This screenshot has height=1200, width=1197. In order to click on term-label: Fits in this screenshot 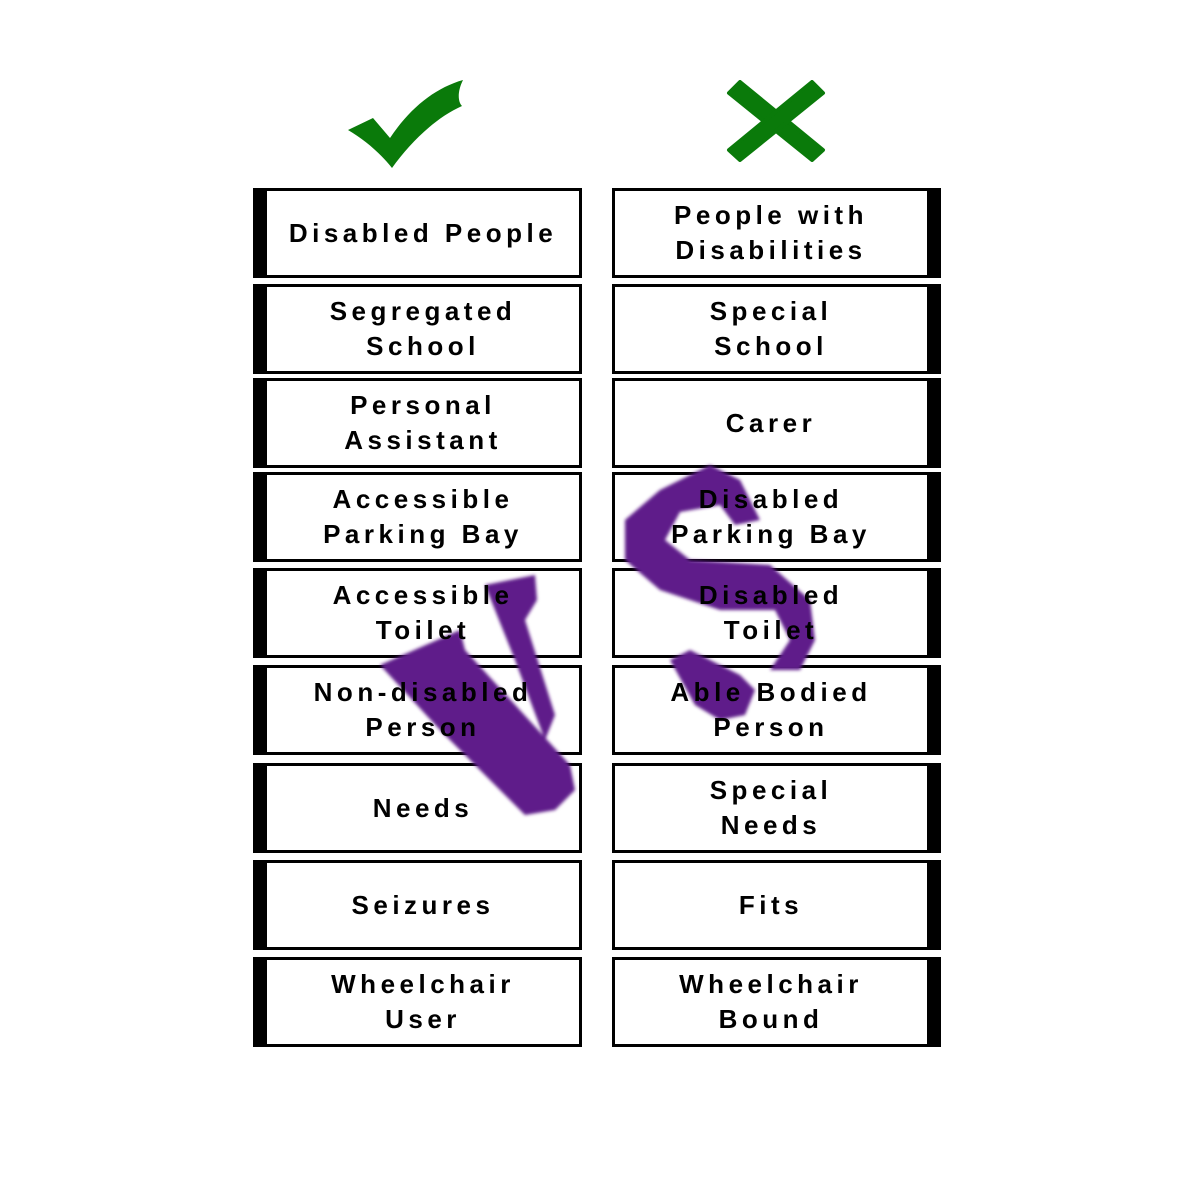, I will do `click(771, 904)`.